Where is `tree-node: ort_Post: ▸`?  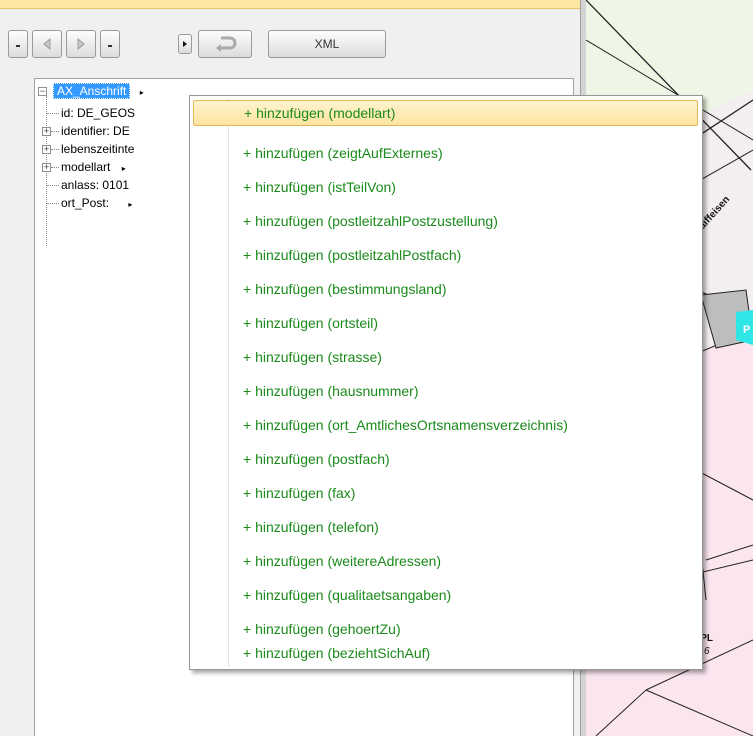 tree-node: ort_Post: ▸ is located at coordinates (96, 203).